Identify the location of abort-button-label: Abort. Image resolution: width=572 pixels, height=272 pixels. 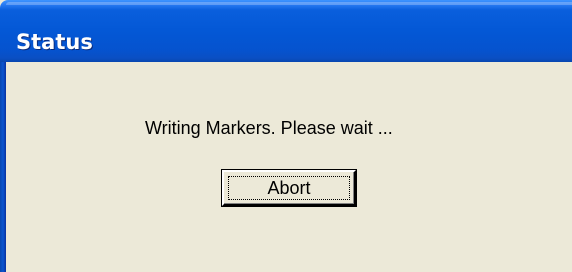
(289, 187).